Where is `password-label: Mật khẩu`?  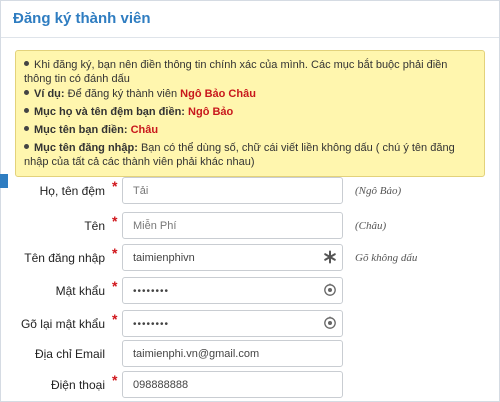 password-label: Mật khẩu is located at coordinates (80, 291).